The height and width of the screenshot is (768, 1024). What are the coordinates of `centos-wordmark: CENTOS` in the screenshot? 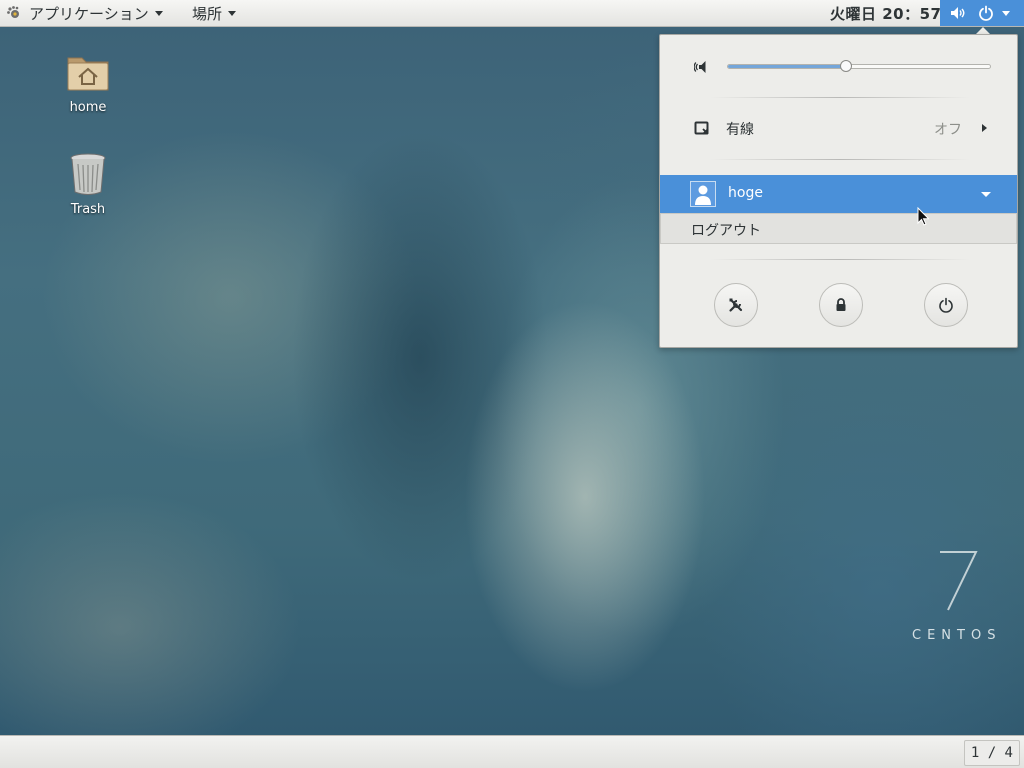 It's located at (957, 635).